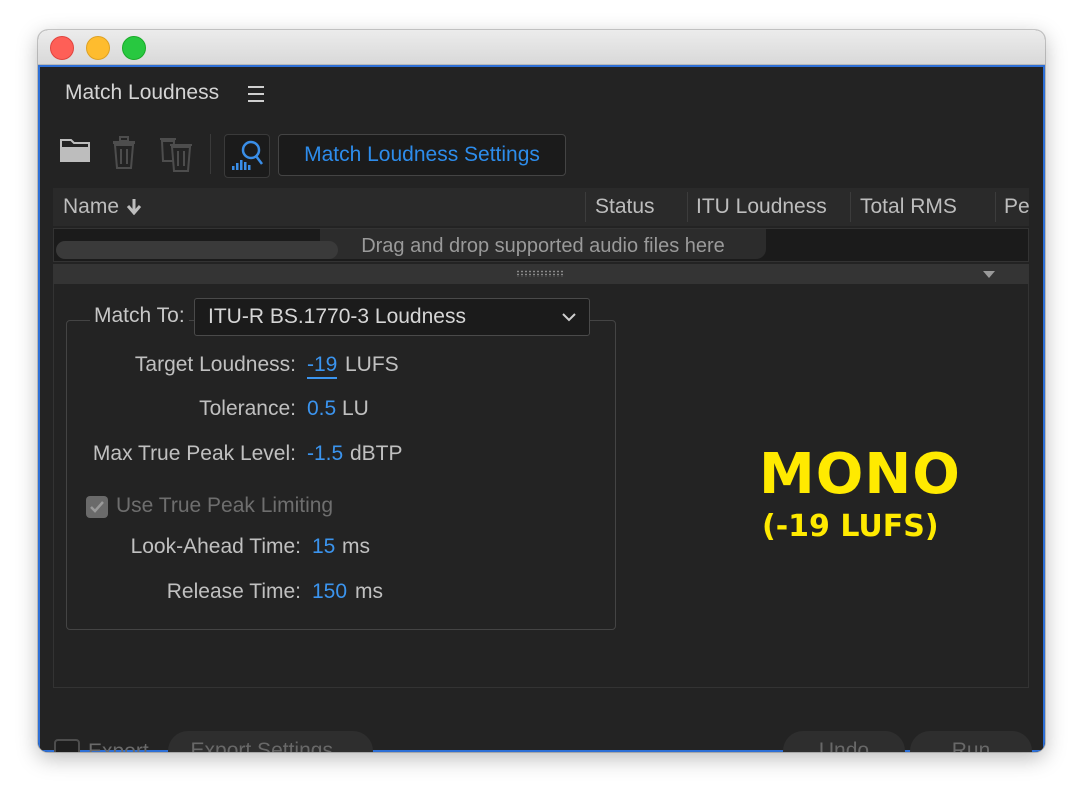 Image resolution: width=1083 pixels, height=796 pixels. What do you see at coordinates (215, 364) in the screenshot?
I see `target-loudness-label: Target Loudness:` at bounding box center [215, 364].